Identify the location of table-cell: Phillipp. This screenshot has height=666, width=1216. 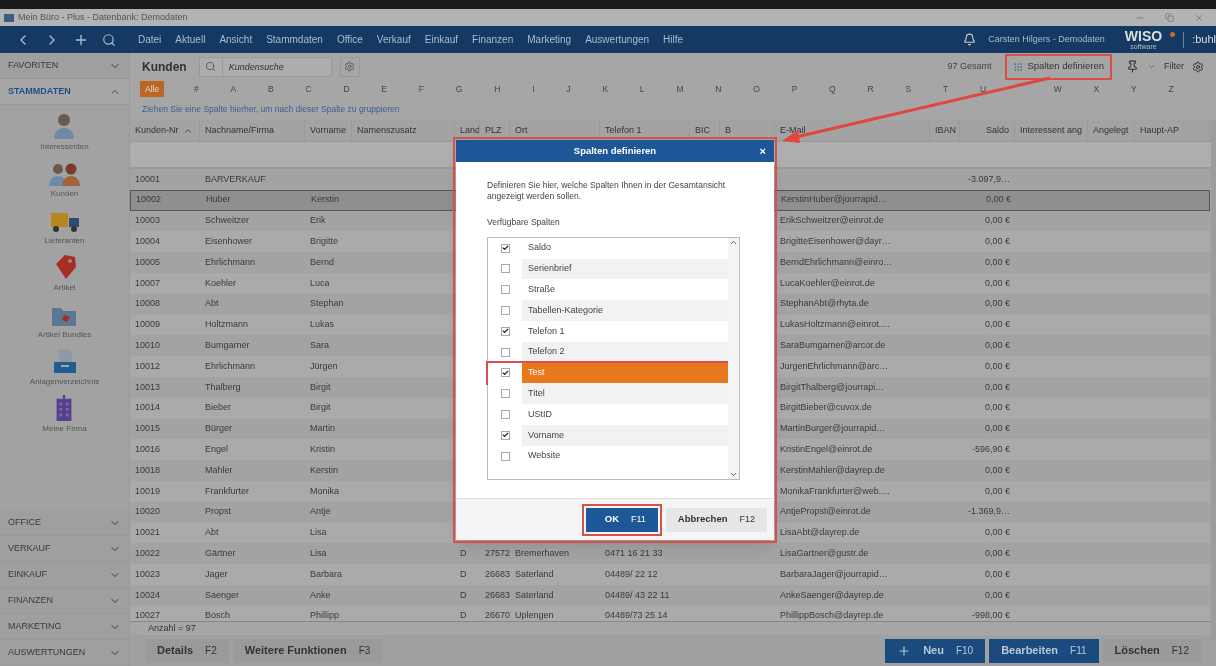
(325, 615).